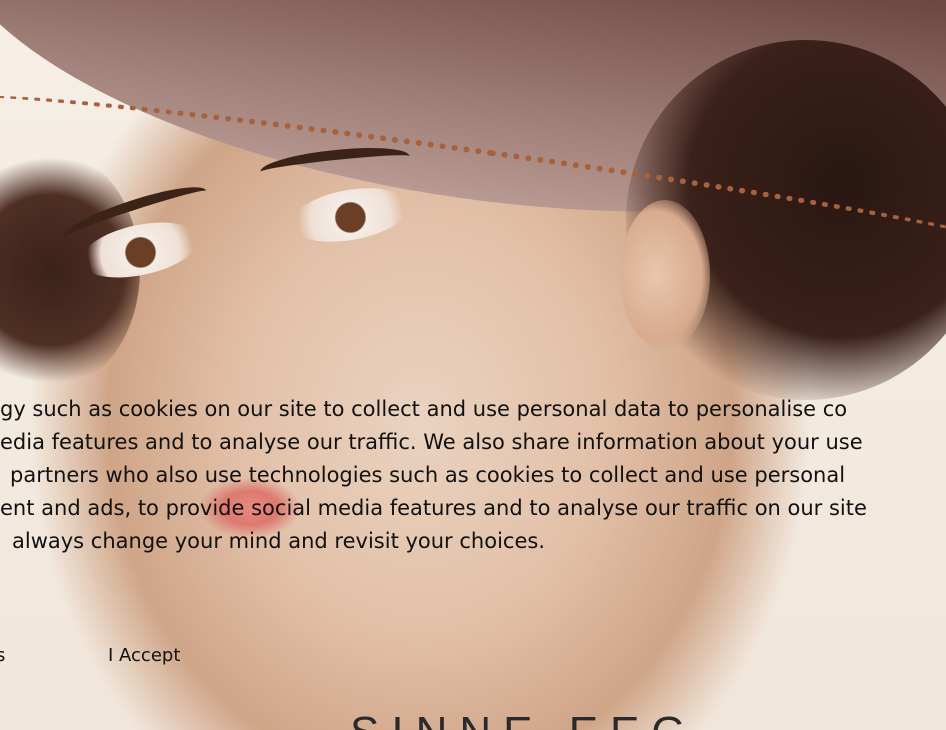 This screenshot has width=946, height=730. Describe the element at coordinates (350, 215) in the screenshot. I see `eye-right` at that location.